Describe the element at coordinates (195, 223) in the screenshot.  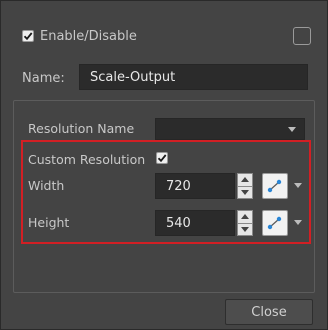
I see `height-input: 540` at that location.